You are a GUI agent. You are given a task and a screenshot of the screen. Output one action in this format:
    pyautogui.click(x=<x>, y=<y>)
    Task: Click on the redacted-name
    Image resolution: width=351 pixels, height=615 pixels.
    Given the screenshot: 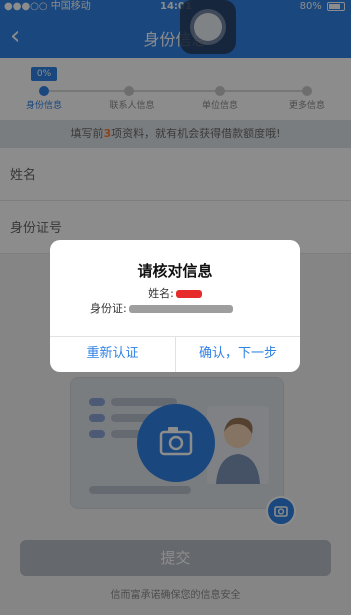 What is the action you would take?
    pyautogui.click(x=188, y=294)
    